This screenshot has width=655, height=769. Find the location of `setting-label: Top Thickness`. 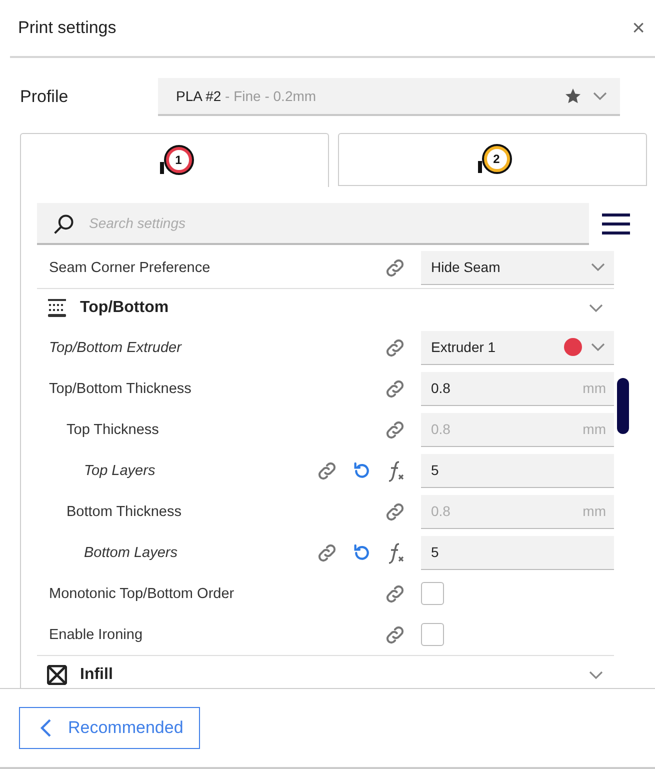

setting-label: Top Thickness is located at coordinates (113, 430).